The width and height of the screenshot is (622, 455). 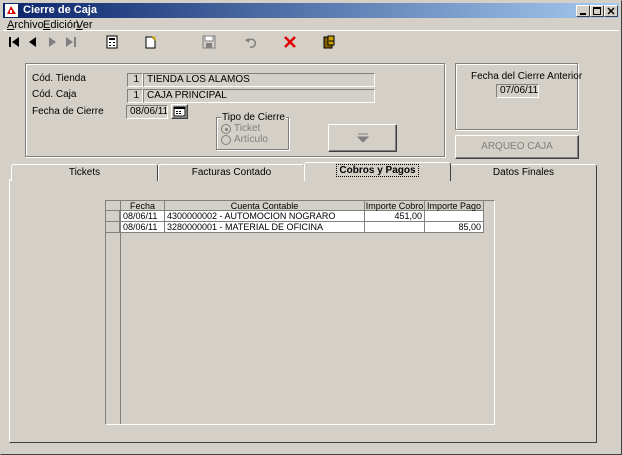 I want to click on undo-icon, so click(x=251, y=43).